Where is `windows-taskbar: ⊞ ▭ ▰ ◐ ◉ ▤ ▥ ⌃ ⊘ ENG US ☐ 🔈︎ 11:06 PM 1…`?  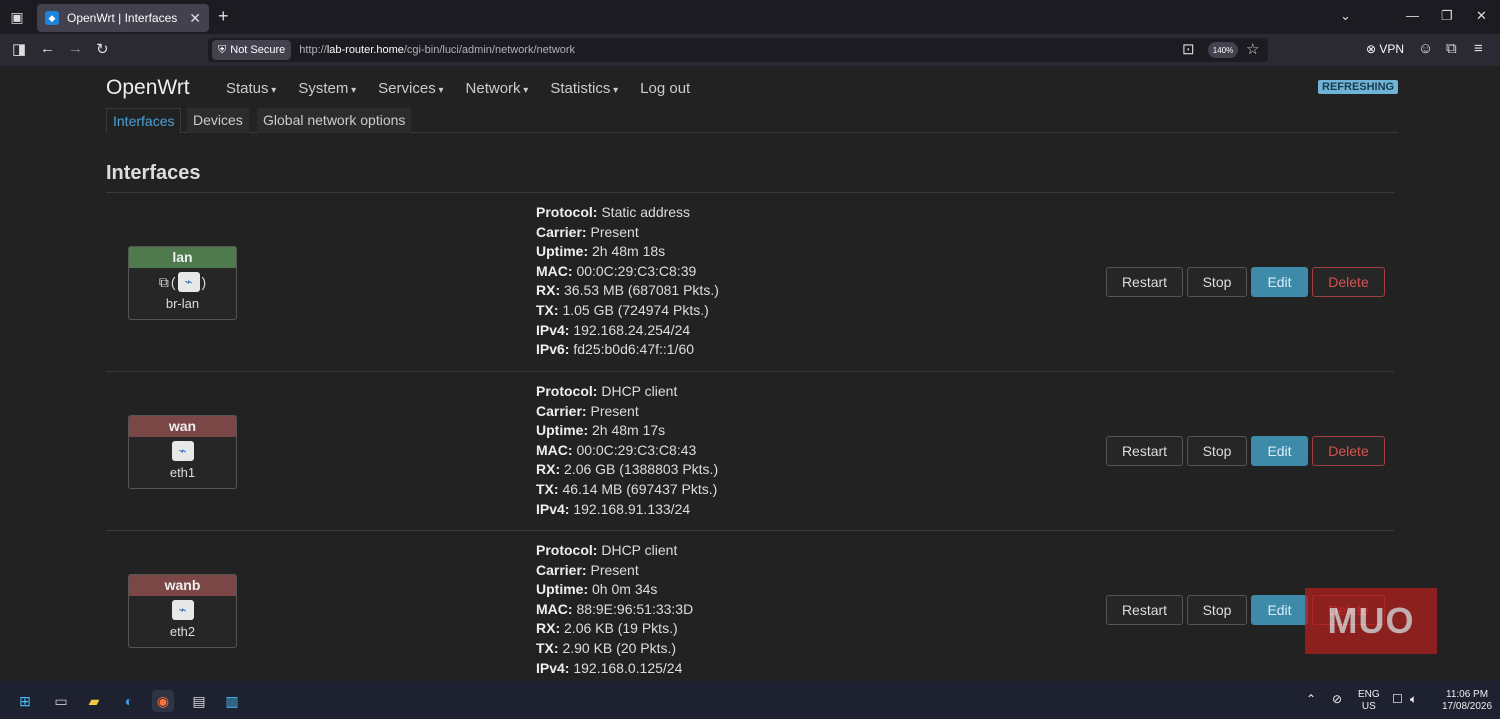 windows-taskbar: ⊞ ▭ ▰ ◐ ◉ ▤ ▥ ⌃ ⊘ ENG US ☐ 🔈︎ 11:06 PM 1… is located at coordinates (750, 700).